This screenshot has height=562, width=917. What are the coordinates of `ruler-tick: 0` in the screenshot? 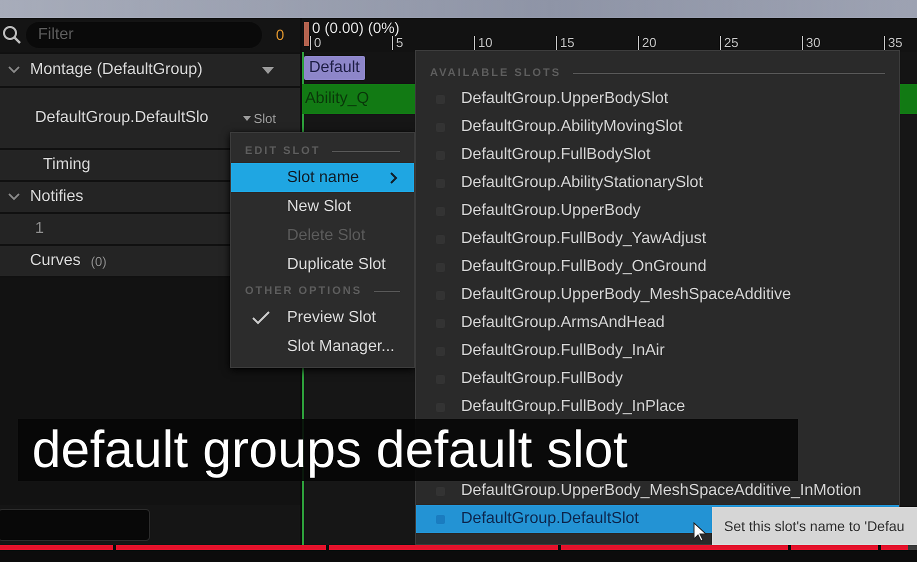 It's located at (351, 43).